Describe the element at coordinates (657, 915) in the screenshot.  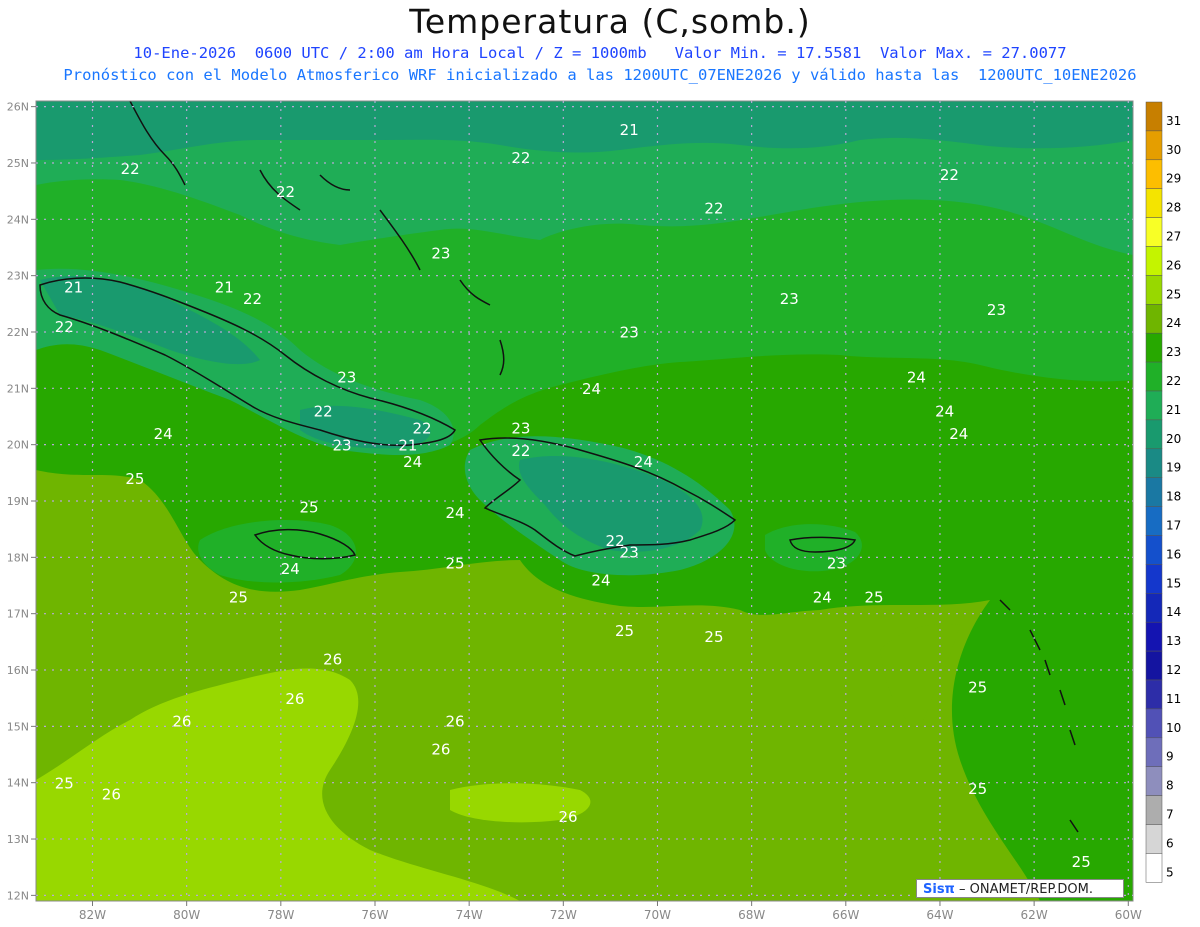
I see `lon-tick-label: 70W` at that location.